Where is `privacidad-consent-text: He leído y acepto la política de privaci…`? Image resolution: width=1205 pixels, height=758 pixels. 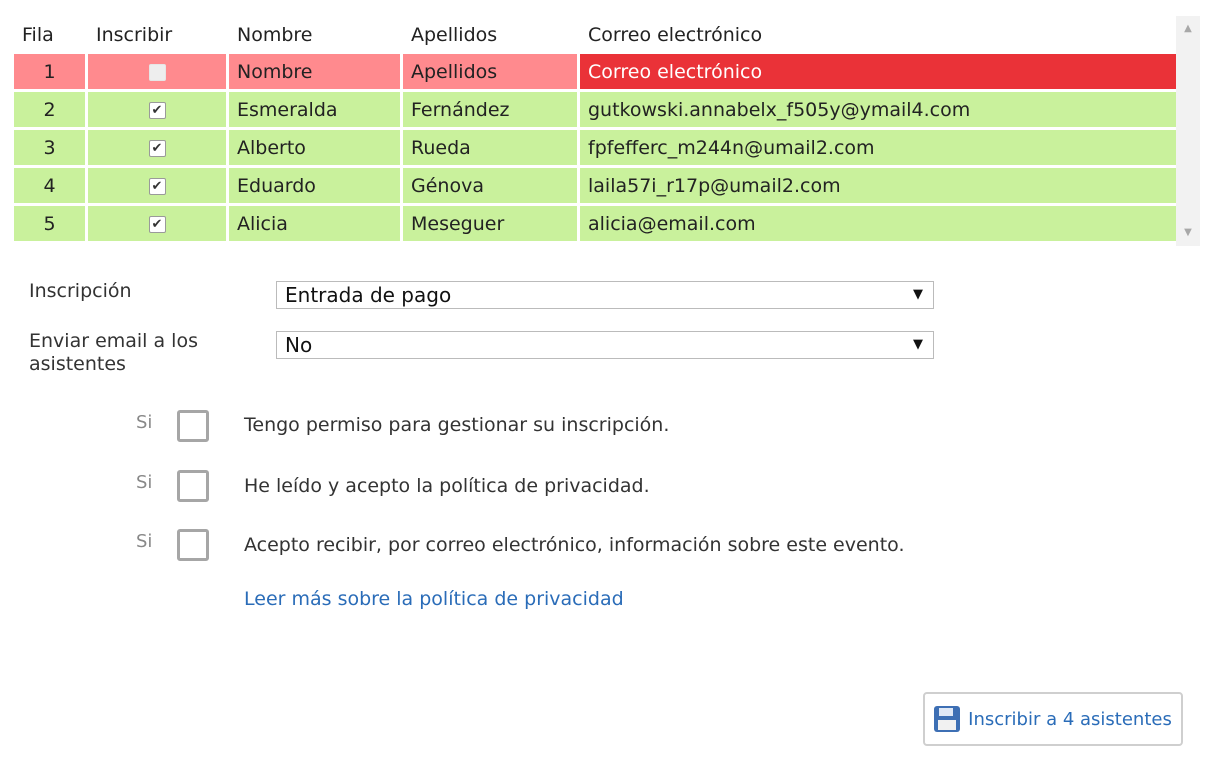 privacidad-consent-text: He leído y acepto la política de privaci… is located at coordinates (447, 486).